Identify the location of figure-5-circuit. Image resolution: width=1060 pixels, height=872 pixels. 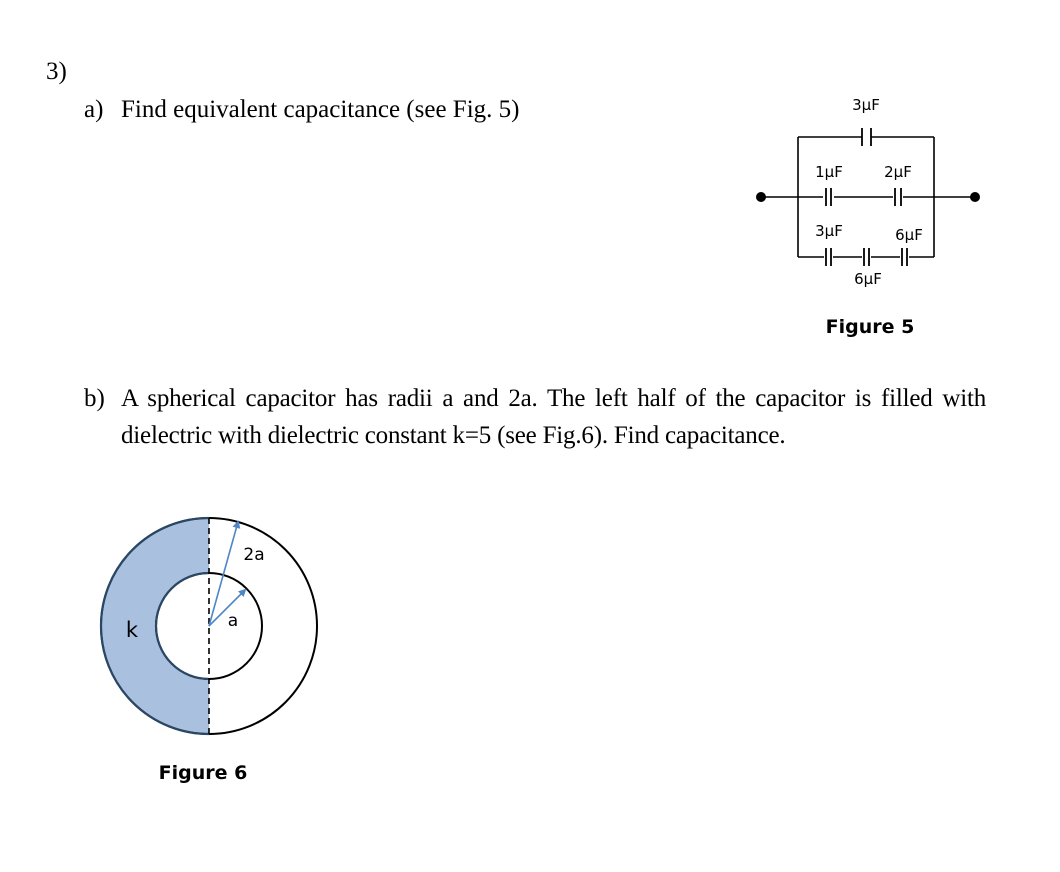
(868, 197).